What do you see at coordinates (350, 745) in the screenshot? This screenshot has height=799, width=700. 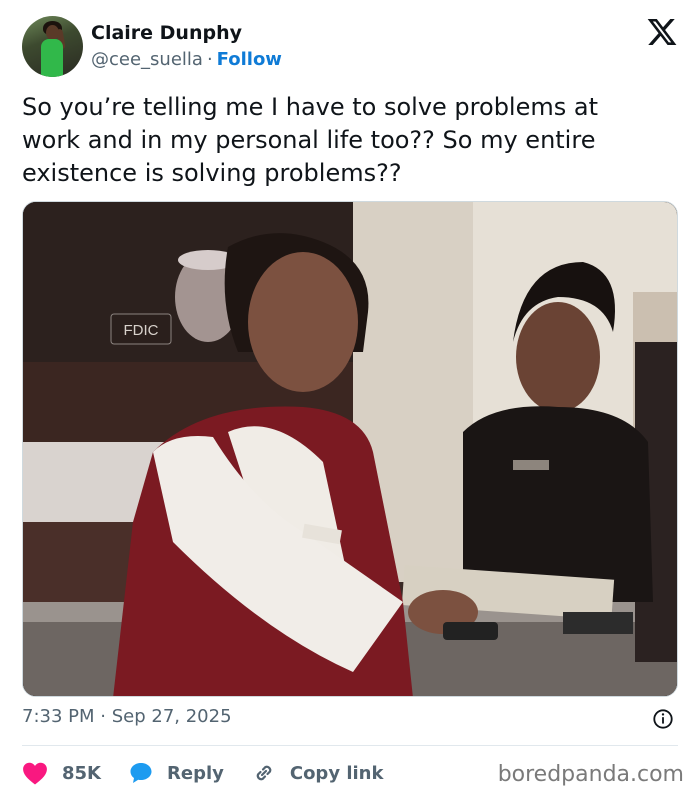 I see `divider` at bounding box center [350, 745].